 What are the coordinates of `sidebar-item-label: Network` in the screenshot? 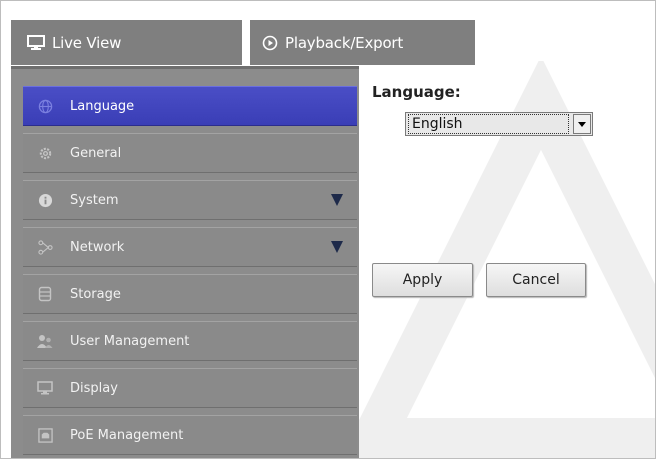 It's located at (97, 247).